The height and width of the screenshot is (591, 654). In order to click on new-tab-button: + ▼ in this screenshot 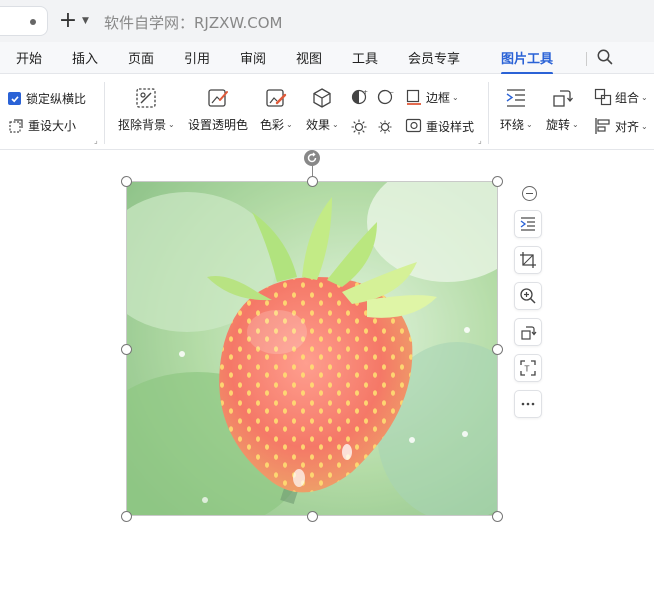, I will do `click(78, 21)`.